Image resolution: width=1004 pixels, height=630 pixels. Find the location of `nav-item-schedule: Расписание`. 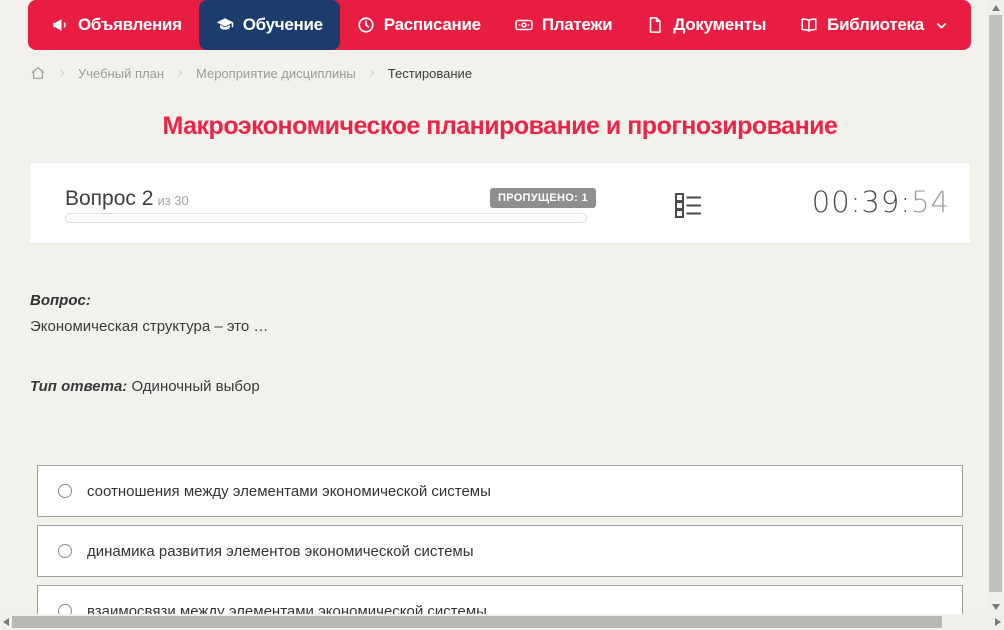

nav-item-schedule: Расписание is located at coordinates (419, 25).